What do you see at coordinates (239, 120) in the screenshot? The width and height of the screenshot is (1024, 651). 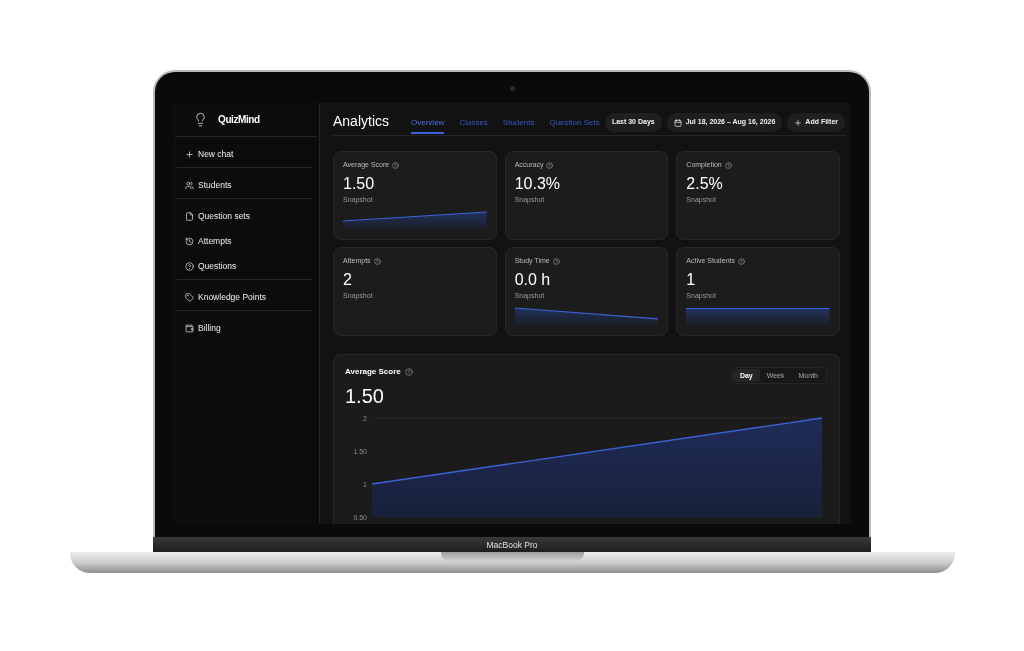 I see `logo-text: QuizMind` at bounding box center [239, 120].